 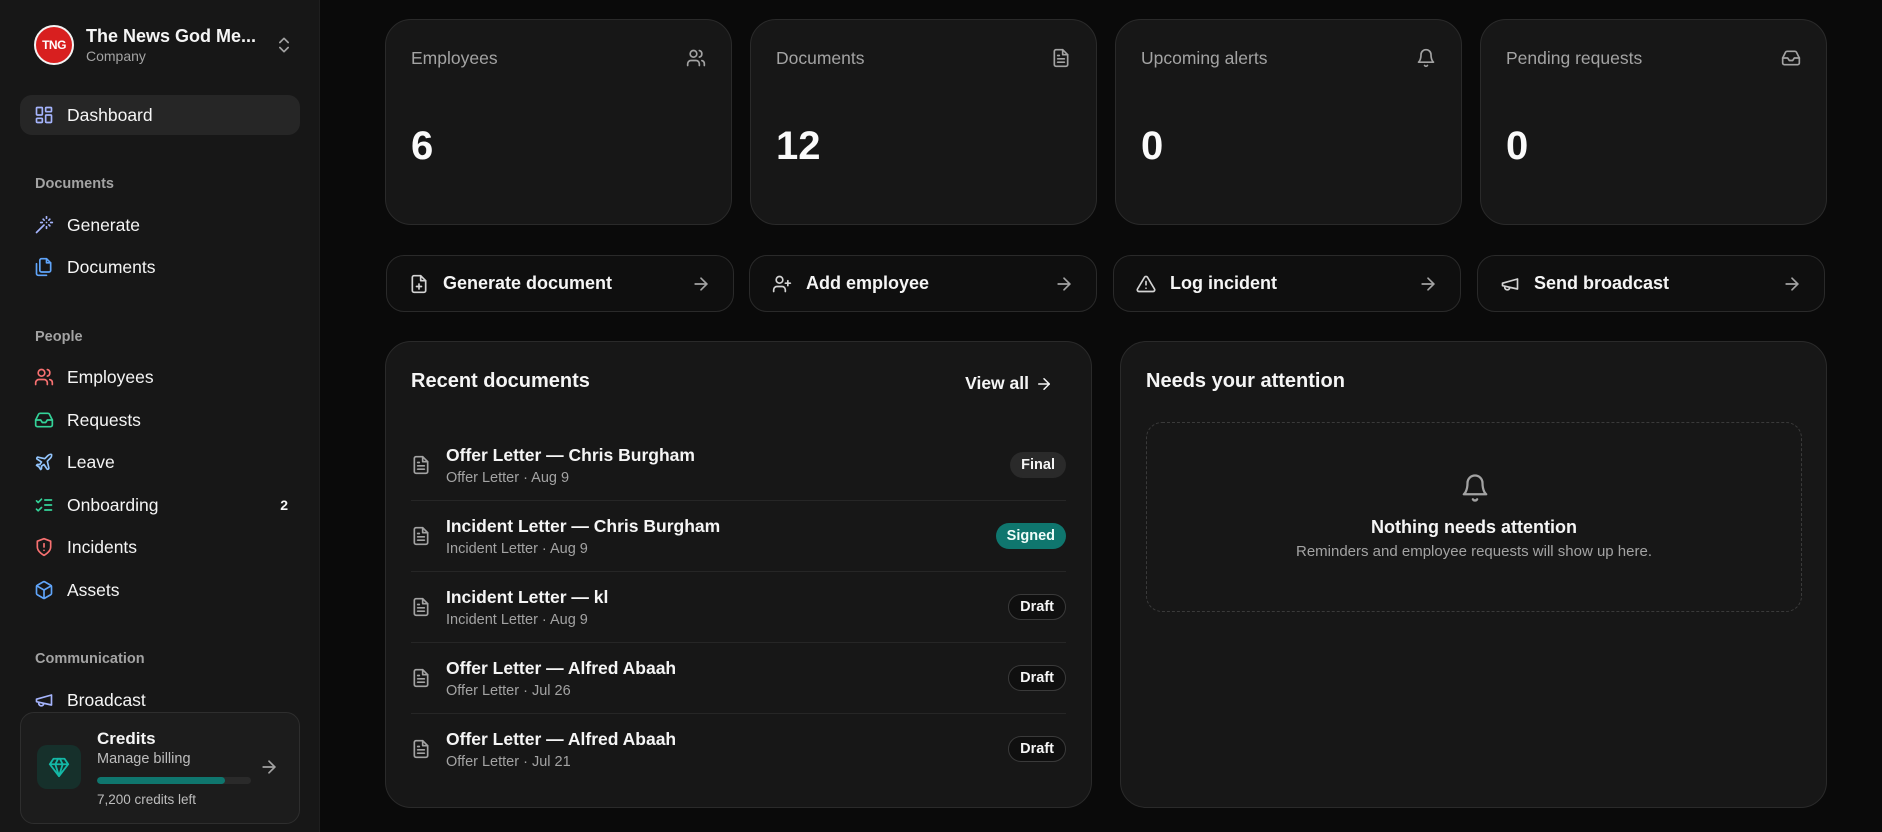 I want to click on sidebar-item-assets: Assets, so click(x=160, y=590).